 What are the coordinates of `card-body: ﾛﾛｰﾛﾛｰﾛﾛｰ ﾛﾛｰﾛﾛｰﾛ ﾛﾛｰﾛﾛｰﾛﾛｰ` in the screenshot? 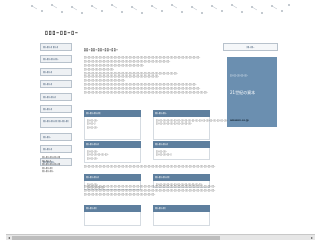 It's located at (112, 128).